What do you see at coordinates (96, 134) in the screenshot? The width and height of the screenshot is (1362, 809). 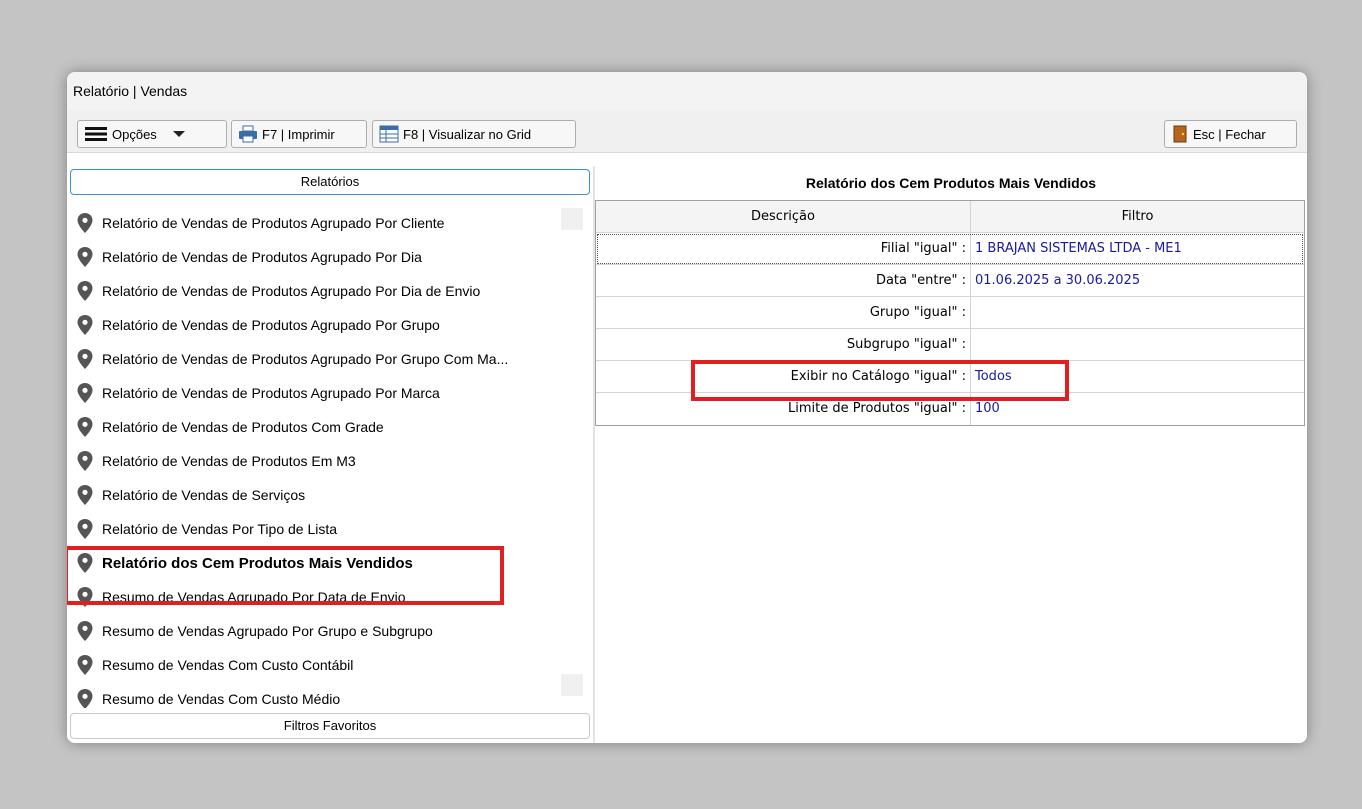 I see `menu-icon` at bounding box center [96, 134].